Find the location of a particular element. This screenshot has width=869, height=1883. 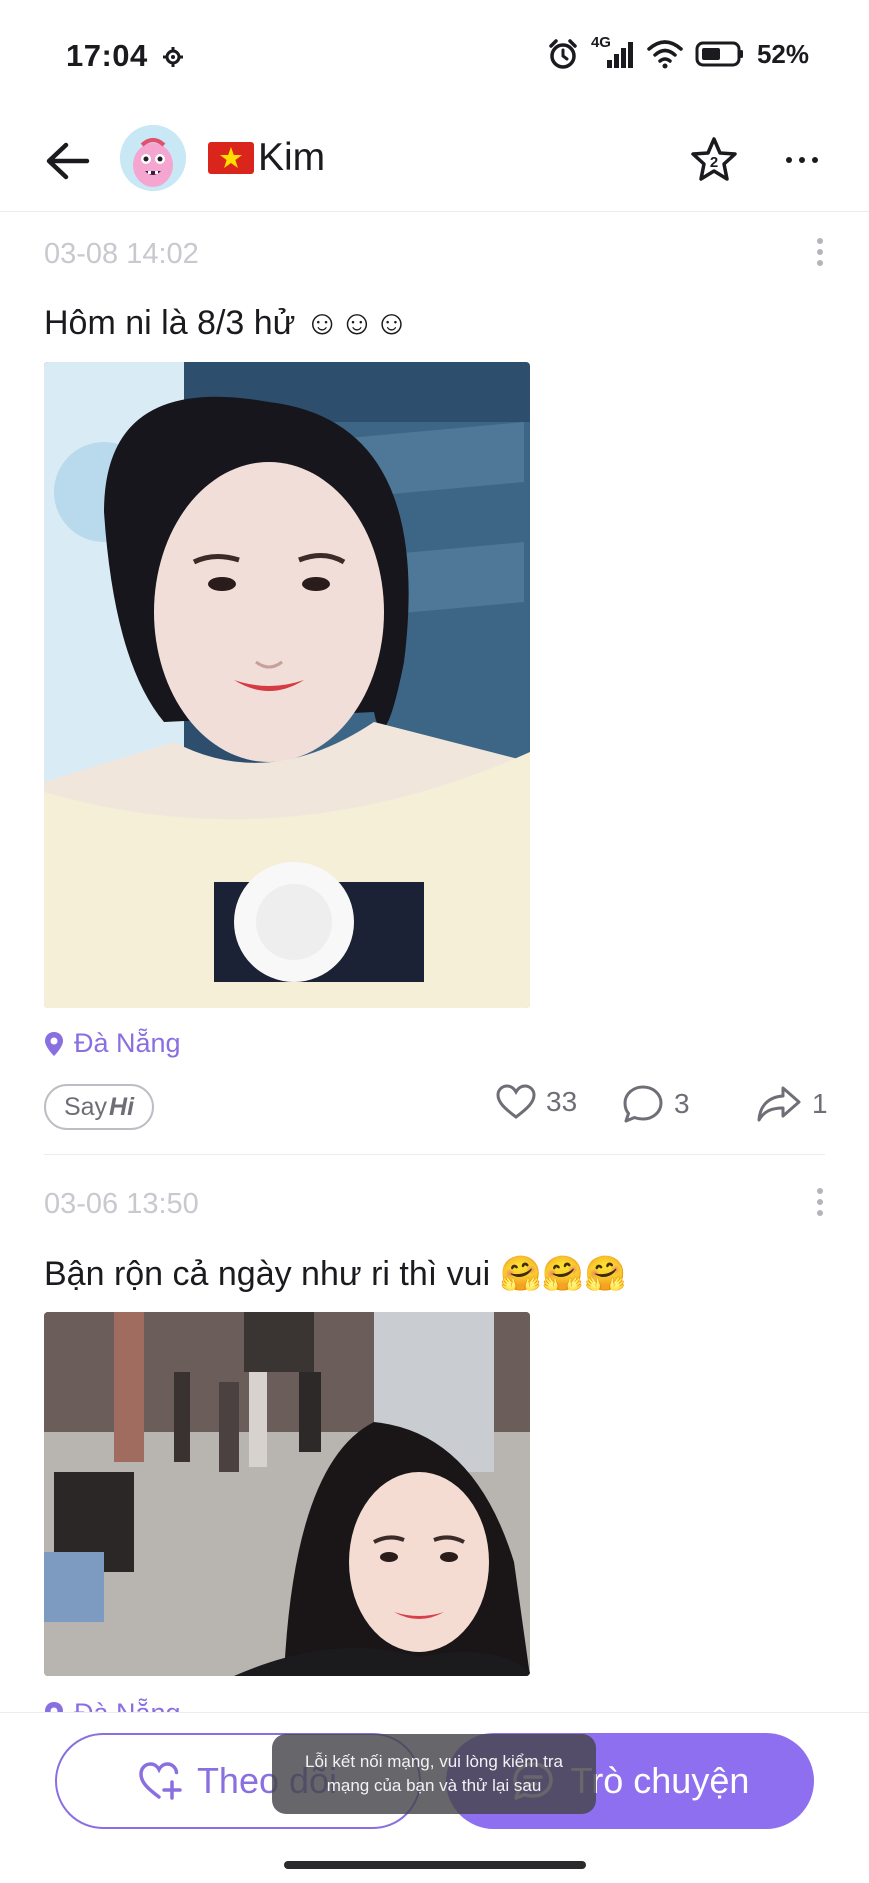

back-button is located at coordinates (67, 161).